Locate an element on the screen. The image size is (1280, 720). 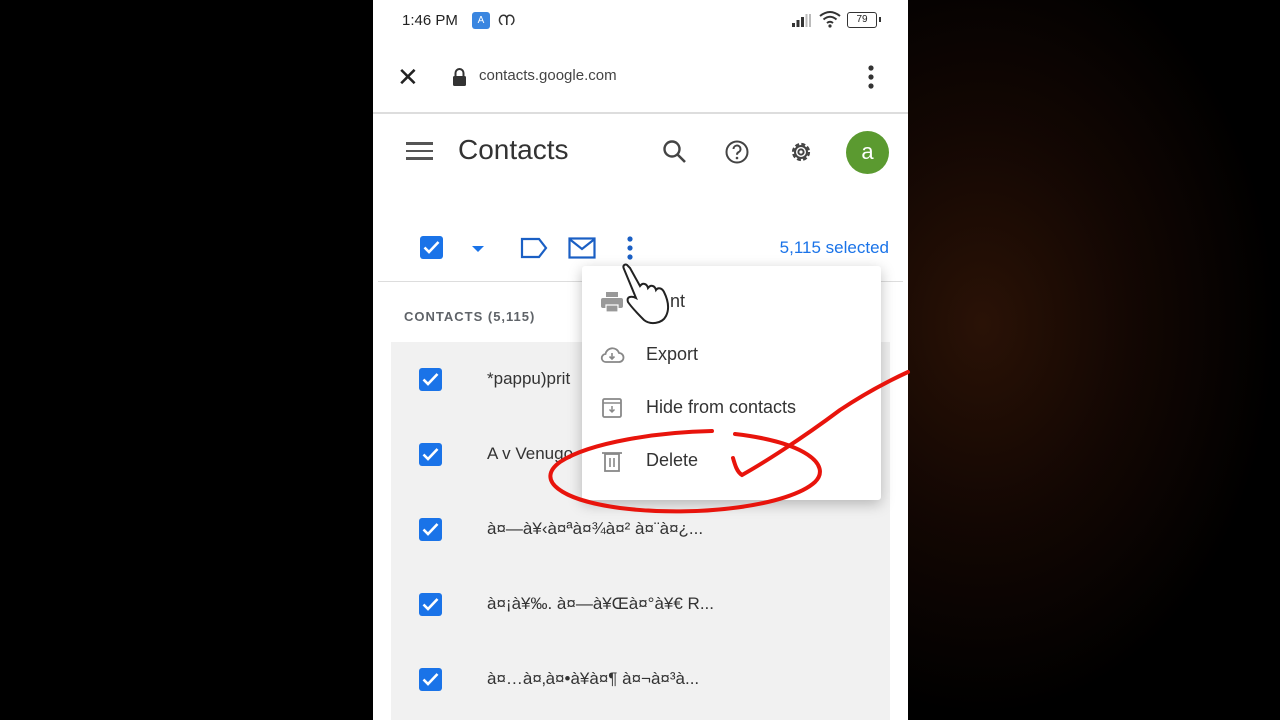
trash-icon is located at coordinates (612, 462).